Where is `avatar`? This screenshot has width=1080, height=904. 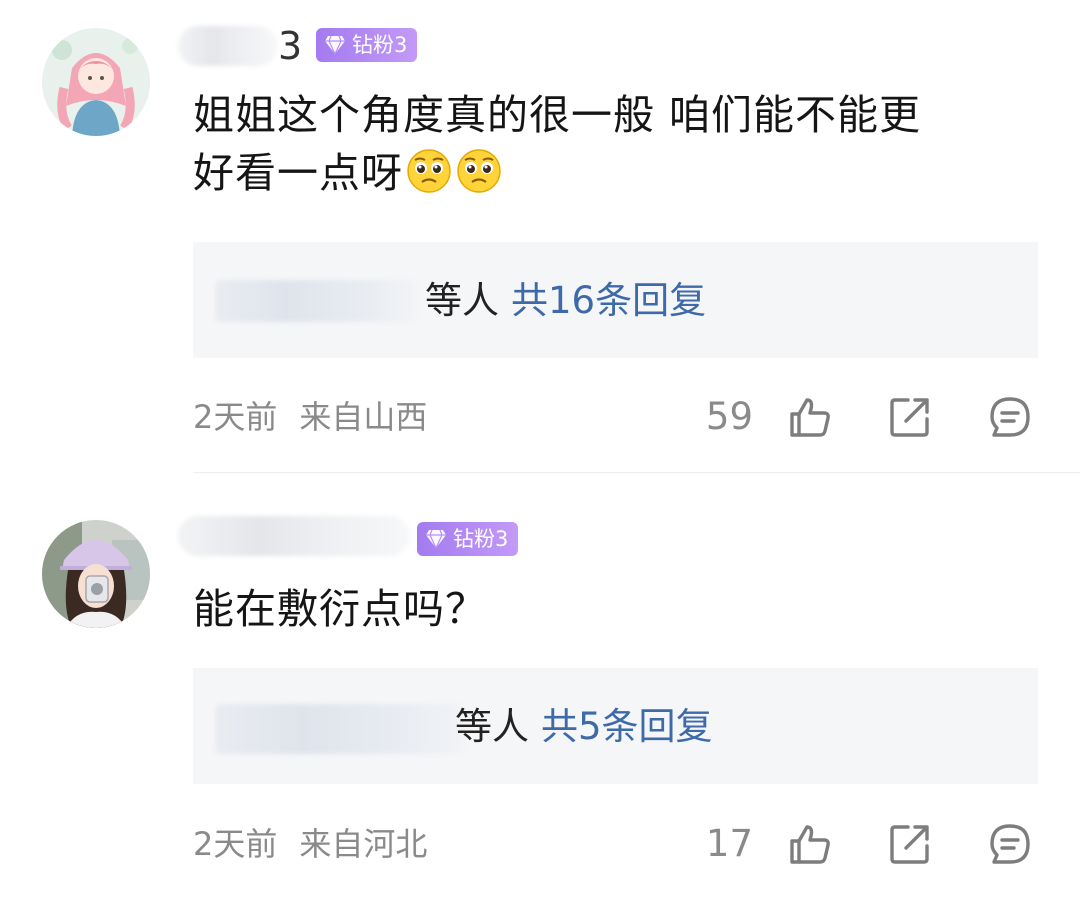 avatar is located at coordinates (96, 574).